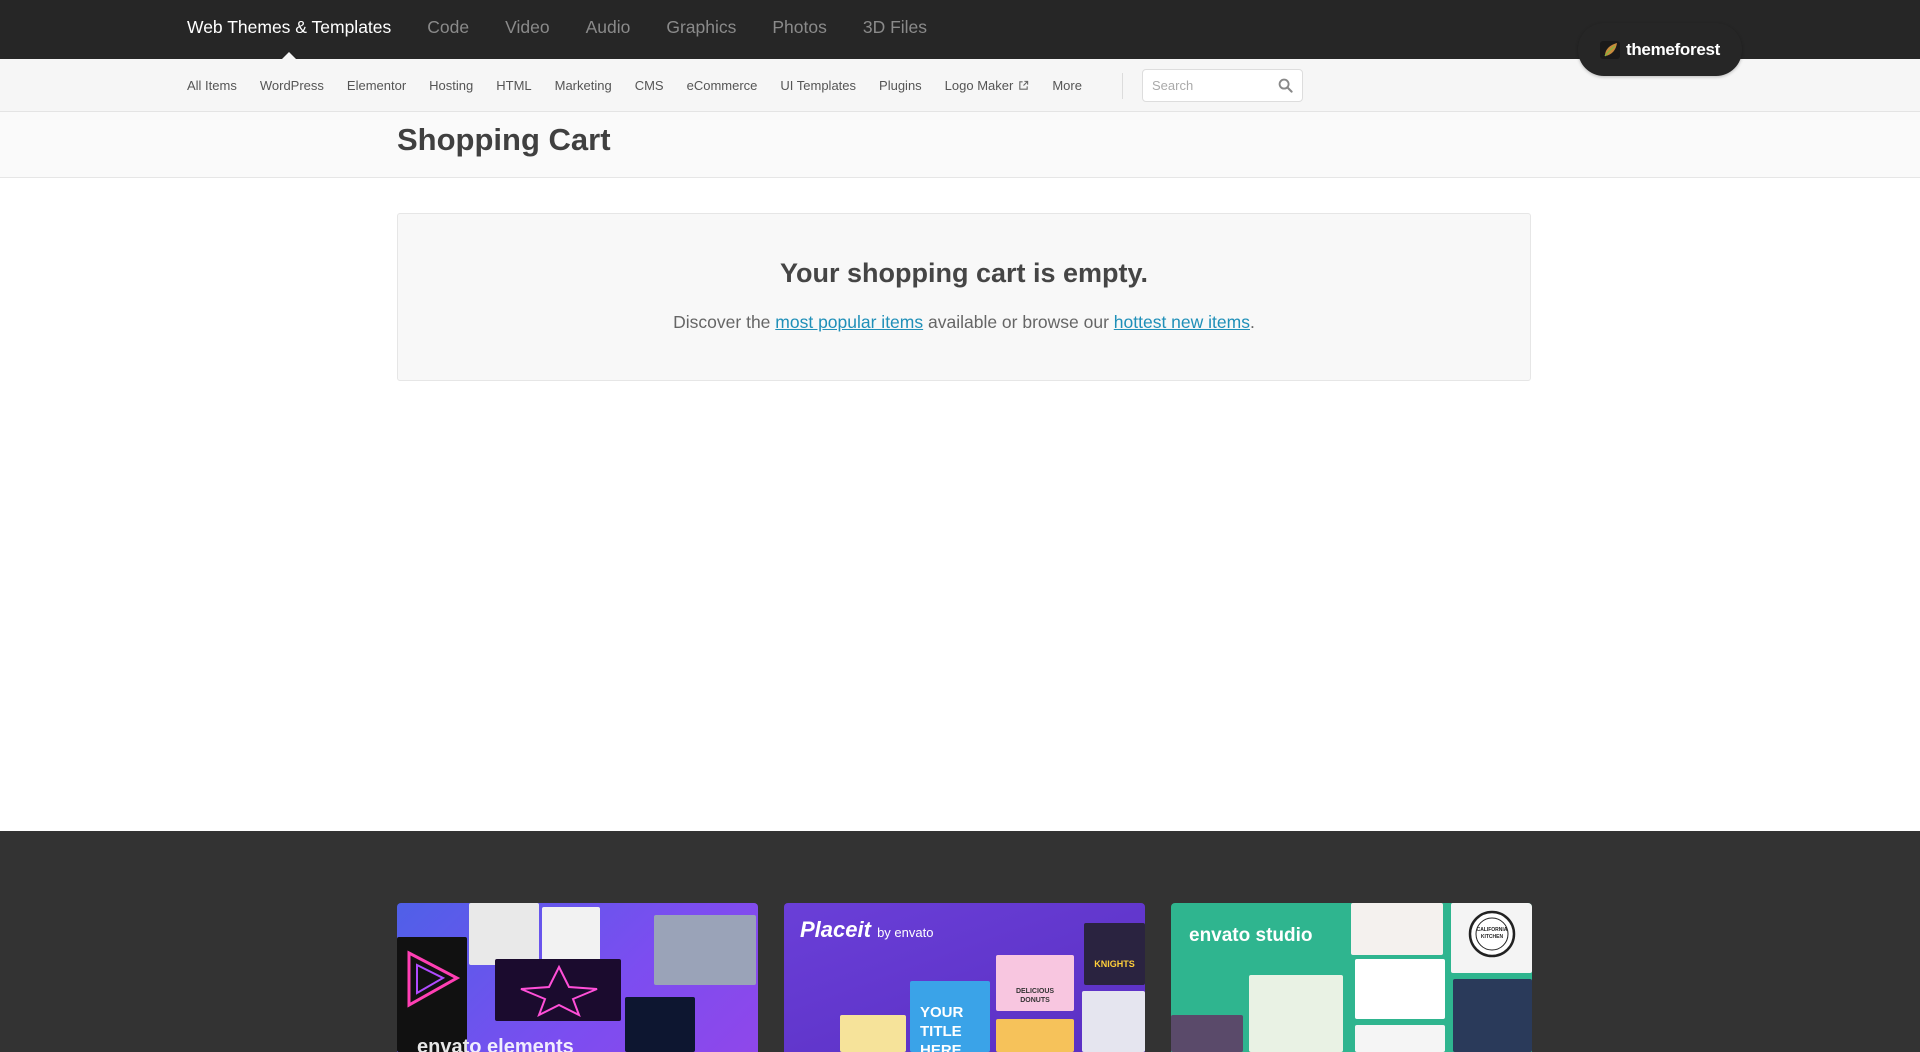 This screenshot has width=1920, height=1052. Describe the element at coordinates (979, 85) in the screenshot. I see `subnav-logo-maker-label: Logo Maker` at that location.